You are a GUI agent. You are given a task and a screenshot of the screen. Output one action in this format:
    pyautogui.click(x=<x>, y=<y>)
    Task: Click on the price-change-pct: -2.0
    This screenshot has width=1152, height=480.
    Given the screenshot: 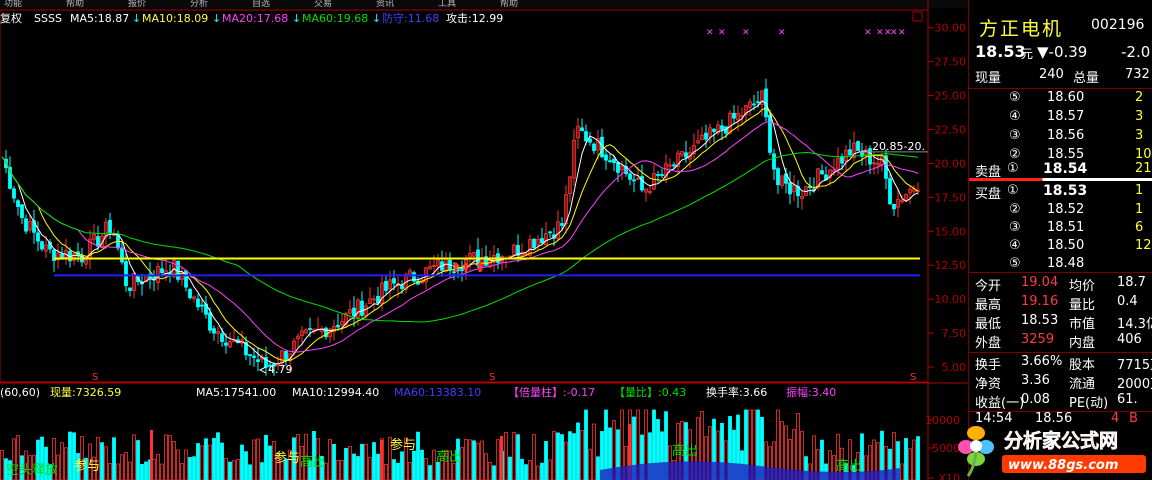 What is the action you would take?
    pyautogui.click(x=1136, y=52)
    